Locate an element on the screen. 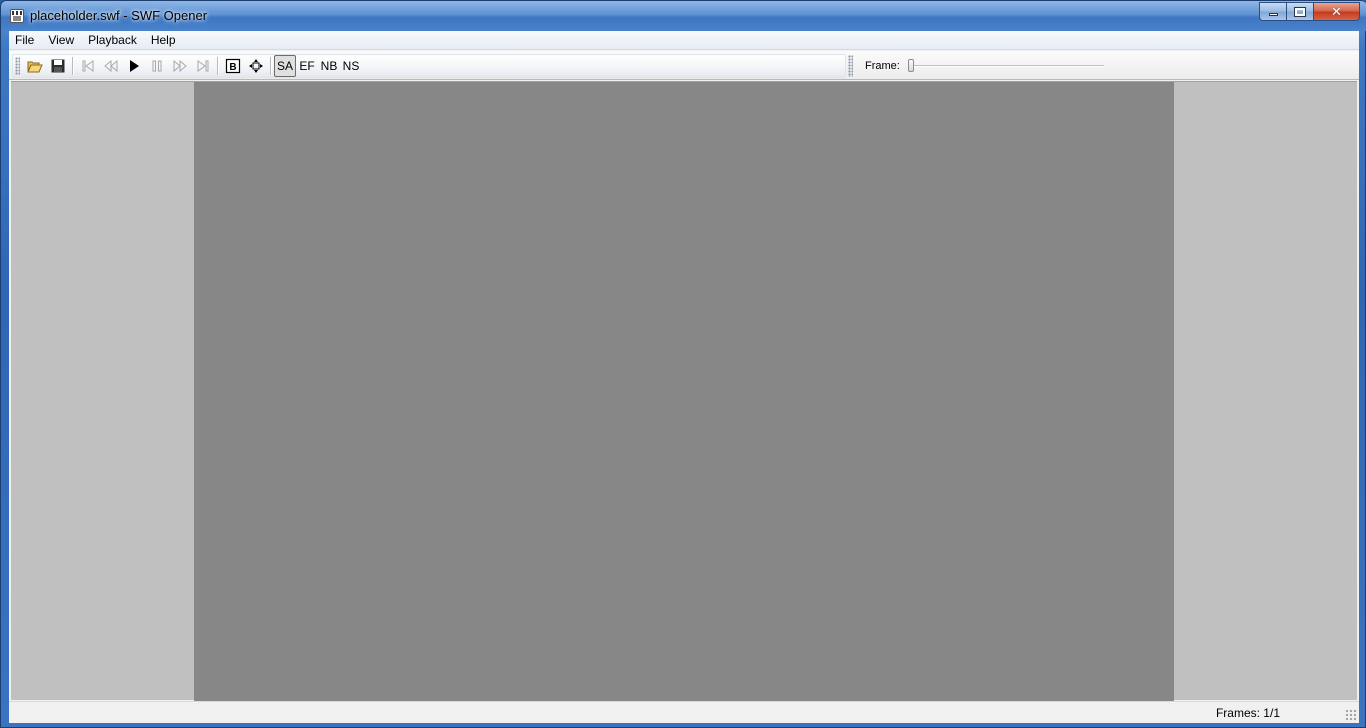  last-frame-button is located at coordinates (202, 66).